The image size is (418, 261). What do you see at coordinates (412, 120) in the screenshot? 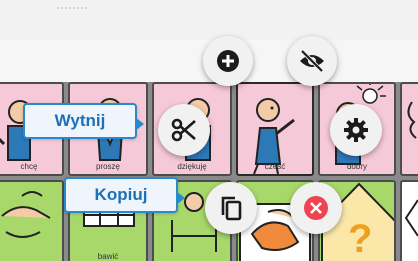
I see `symbol-partial-picture` at bounding box center [412, 120].